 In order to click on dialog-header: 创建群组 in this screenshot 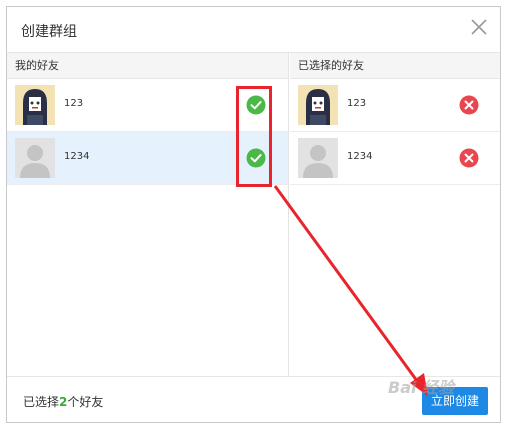, I will do `click(253, 30)`.